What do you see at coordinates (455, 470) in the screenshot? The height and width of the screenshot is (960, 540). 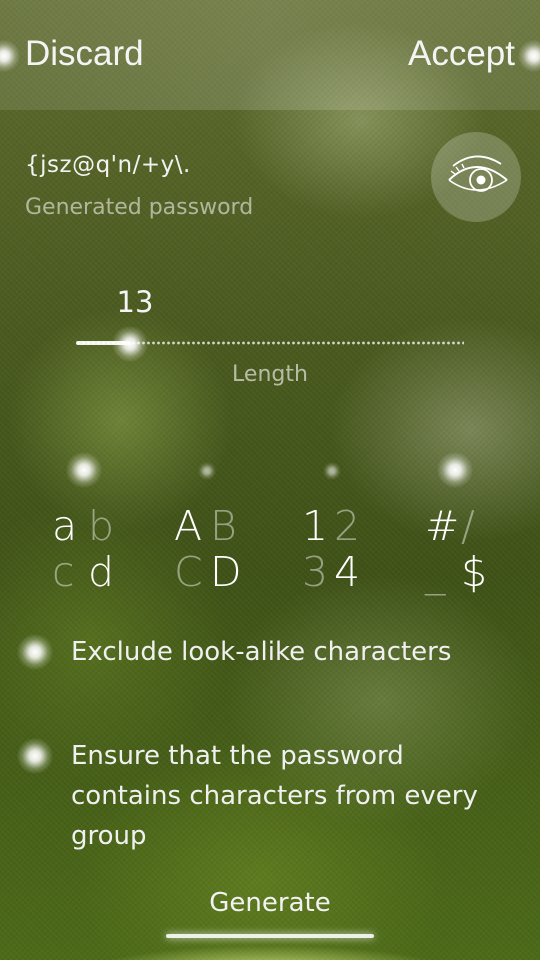 I see `symbols-enabled-indicator` at bounding box center [455, 470].